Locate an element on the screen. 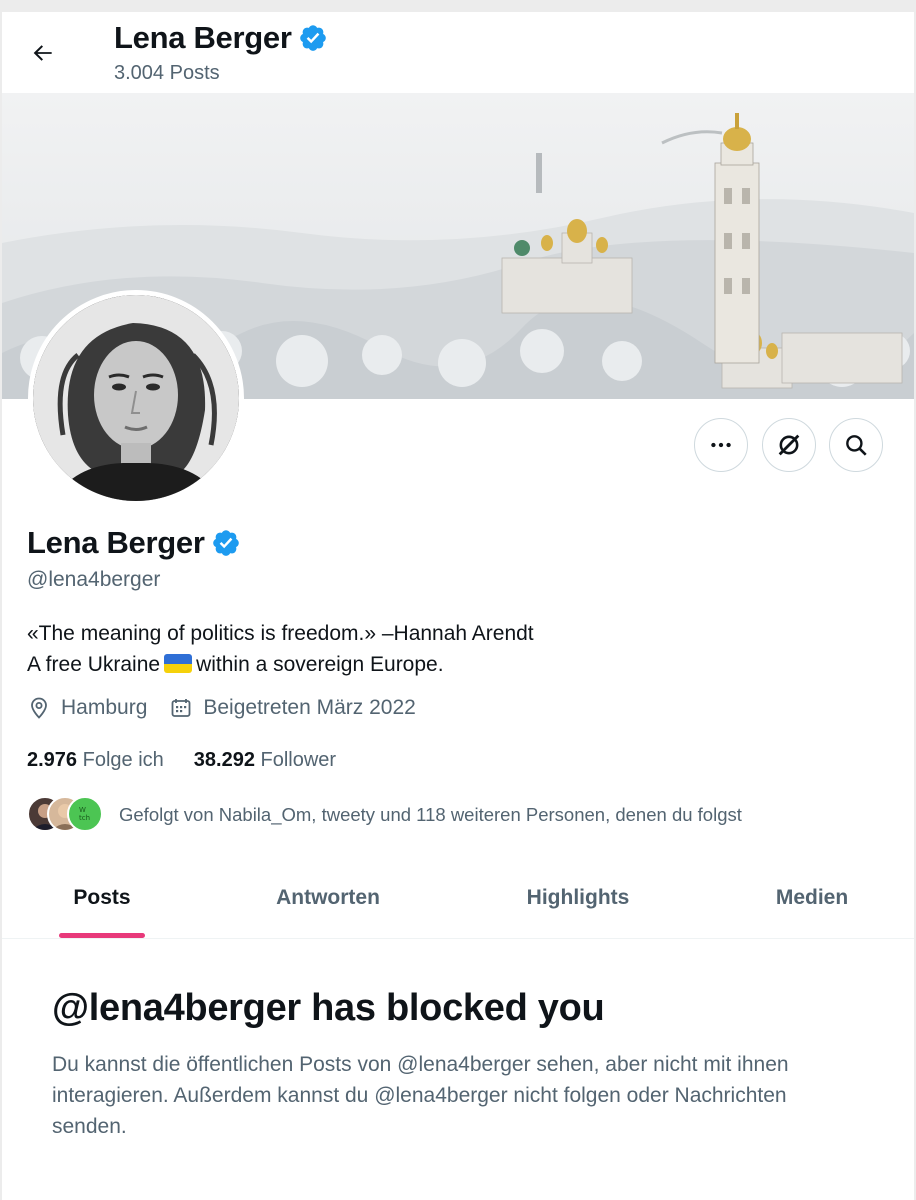  top-header: Lena Berger 3.004 Posts is located at coordinates (458, 52).